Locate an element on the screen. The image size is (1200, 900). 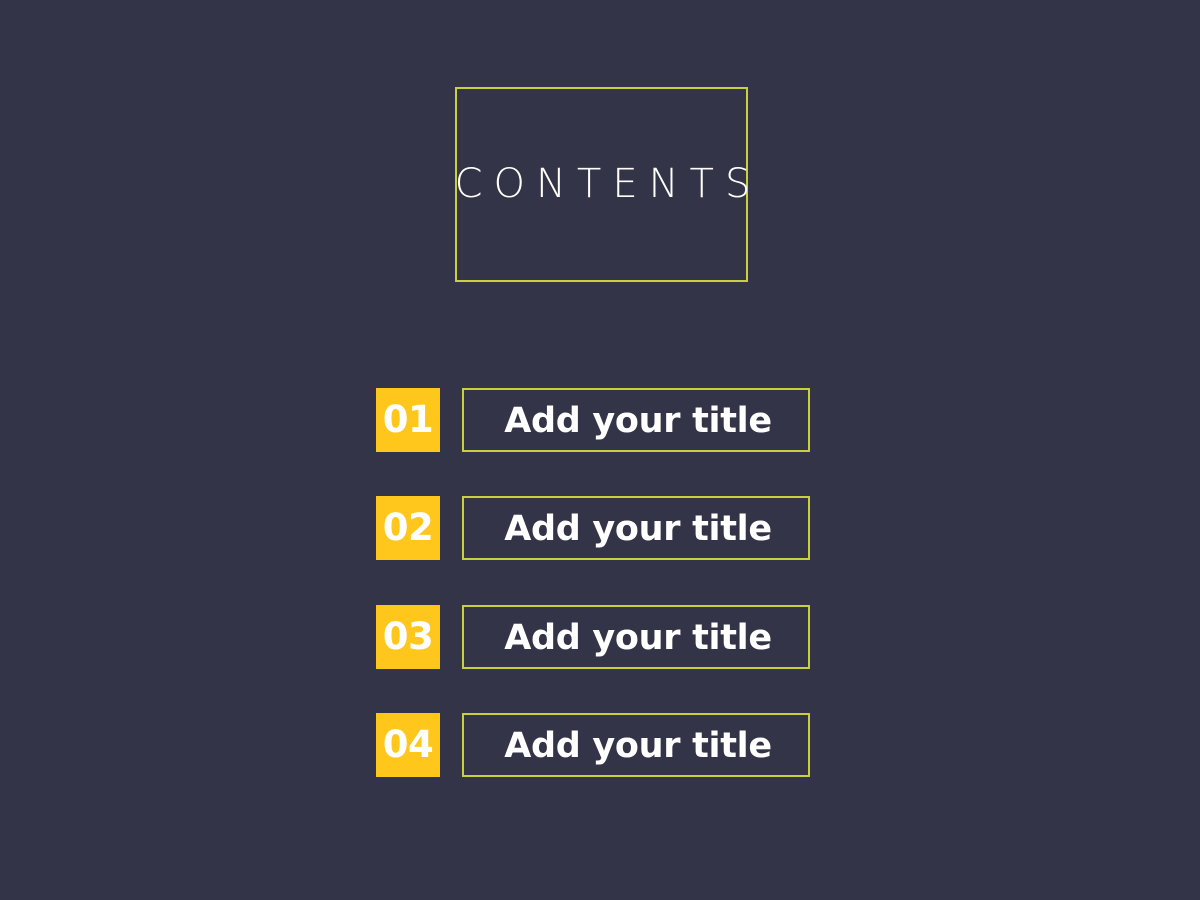
list-item: 02 Add your title is located at coordinates (593, 528).